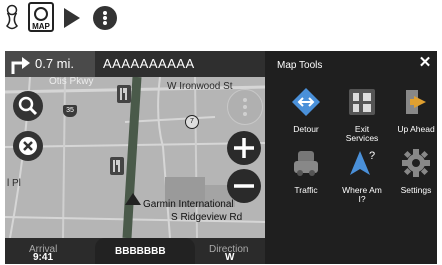  Describe the element at coordinates (14, 183) in the screenshot. I see `street-label-place: l Pl` at that location.